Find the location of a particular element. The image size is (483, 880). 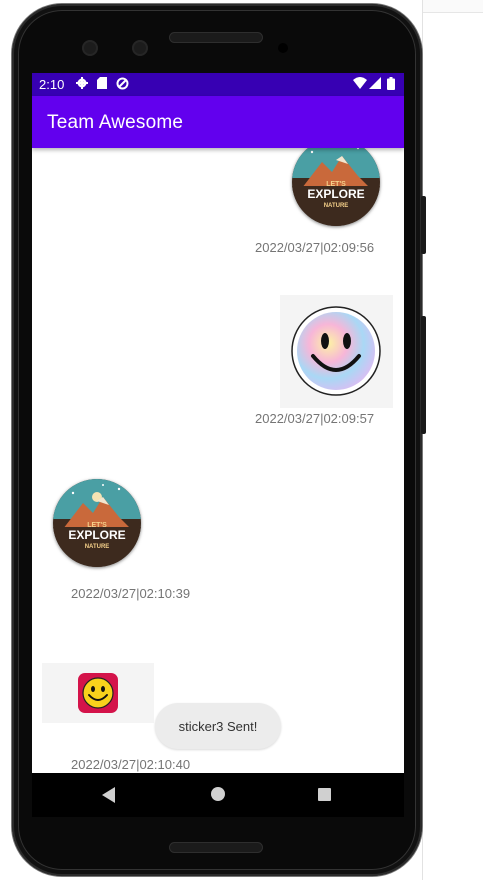

recents-icon is located at coordinates (324, 794).